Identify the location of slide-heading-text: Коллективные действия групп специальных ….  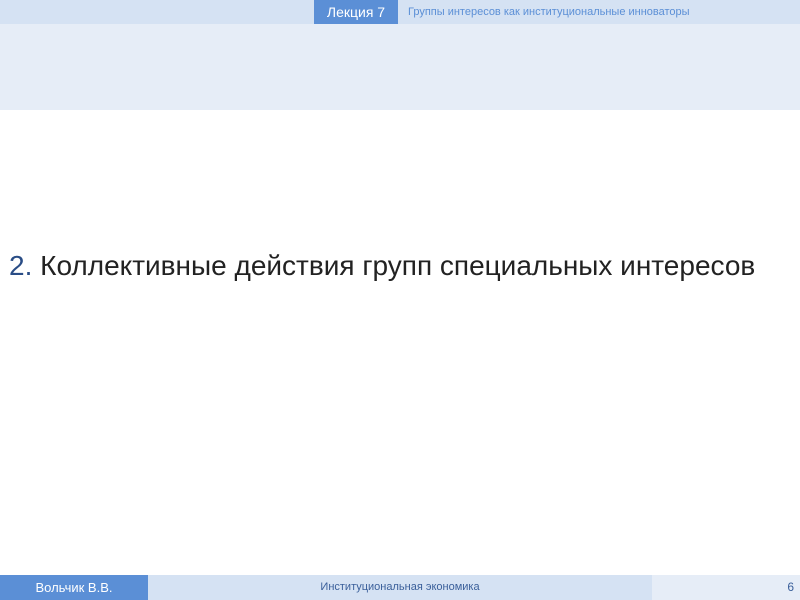
(398, 265).